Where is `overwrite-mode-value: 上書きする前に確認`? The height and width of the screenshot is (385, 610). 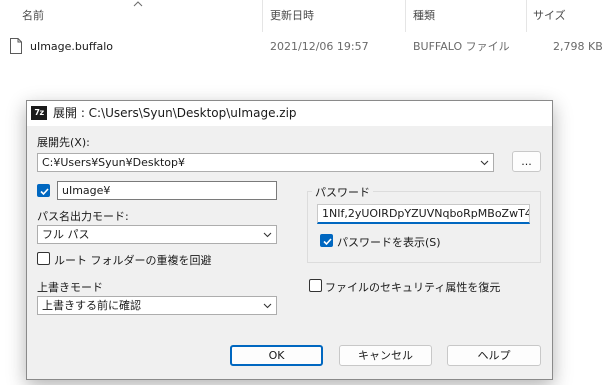 overwrite-mode-value: 上書きする前に確認 is located at coordinates (91, 305).